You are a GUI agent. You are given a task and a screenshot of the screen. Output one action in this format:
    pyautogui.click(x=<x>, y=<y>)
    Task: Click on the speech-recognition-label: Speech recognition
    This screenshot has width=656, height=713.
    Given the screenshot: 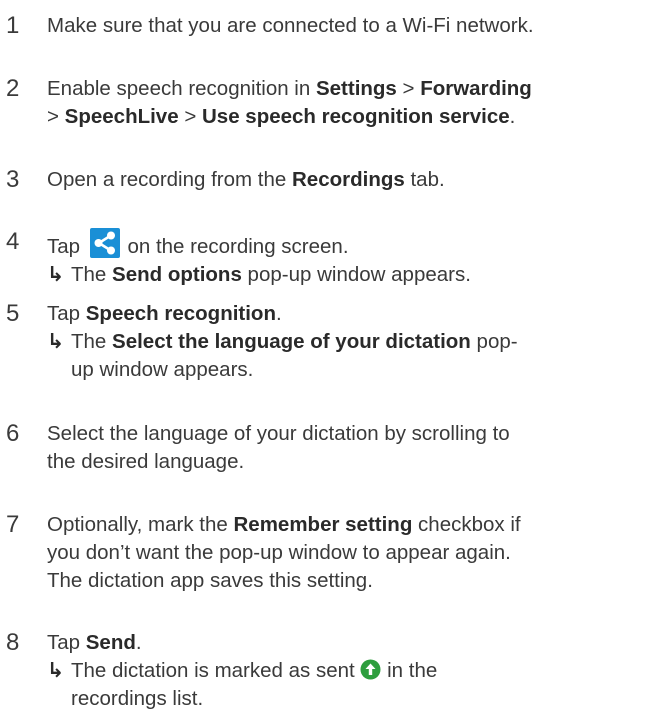 What is the action you would take?
    pyautogui.click(x=180, y=313)
    